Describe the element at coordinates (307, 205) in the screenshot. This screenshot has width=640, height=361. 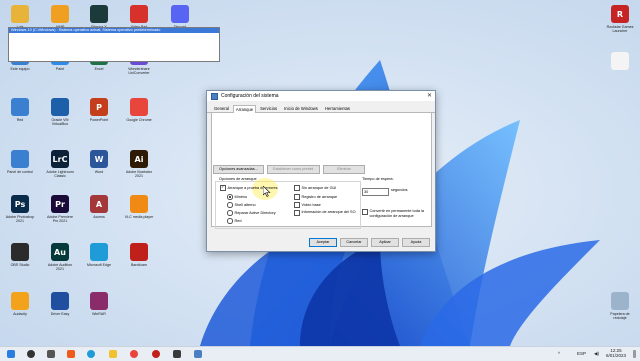
I see `base-video-option: Vídeo base` at that location.